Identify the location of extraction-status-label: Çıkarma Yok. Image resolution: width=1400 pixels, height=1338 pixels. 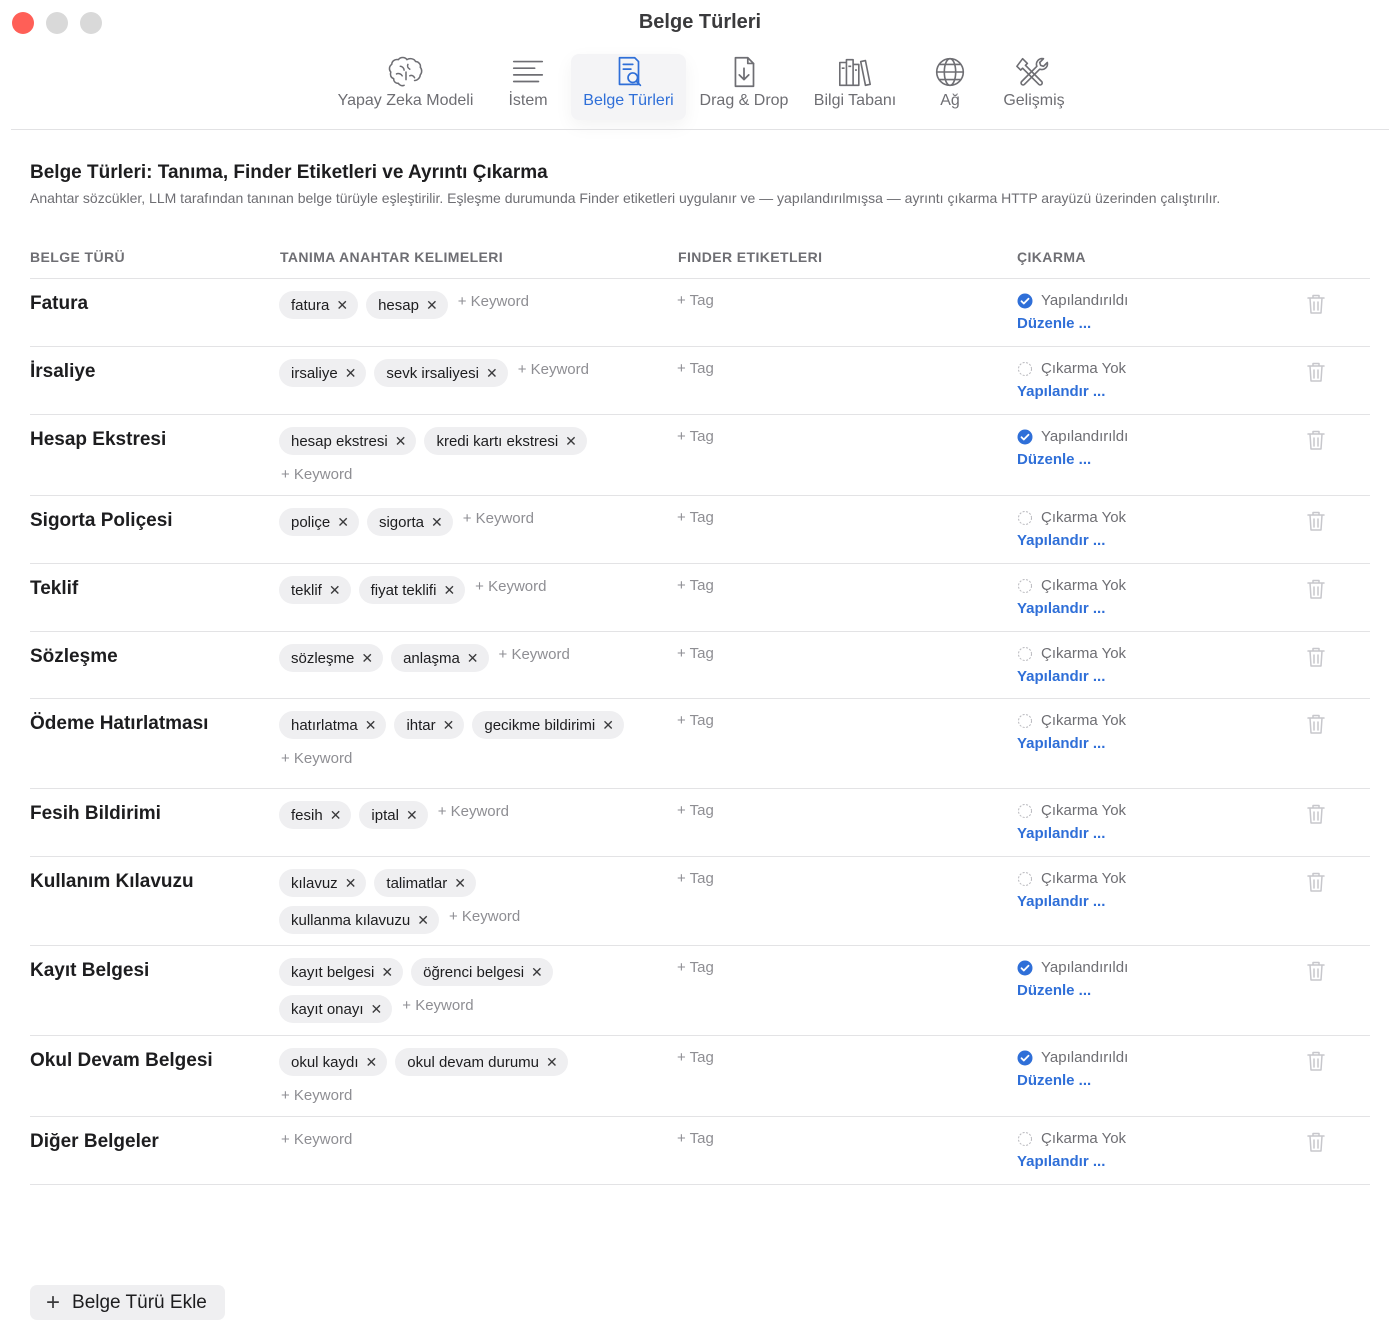
(1084, 720).